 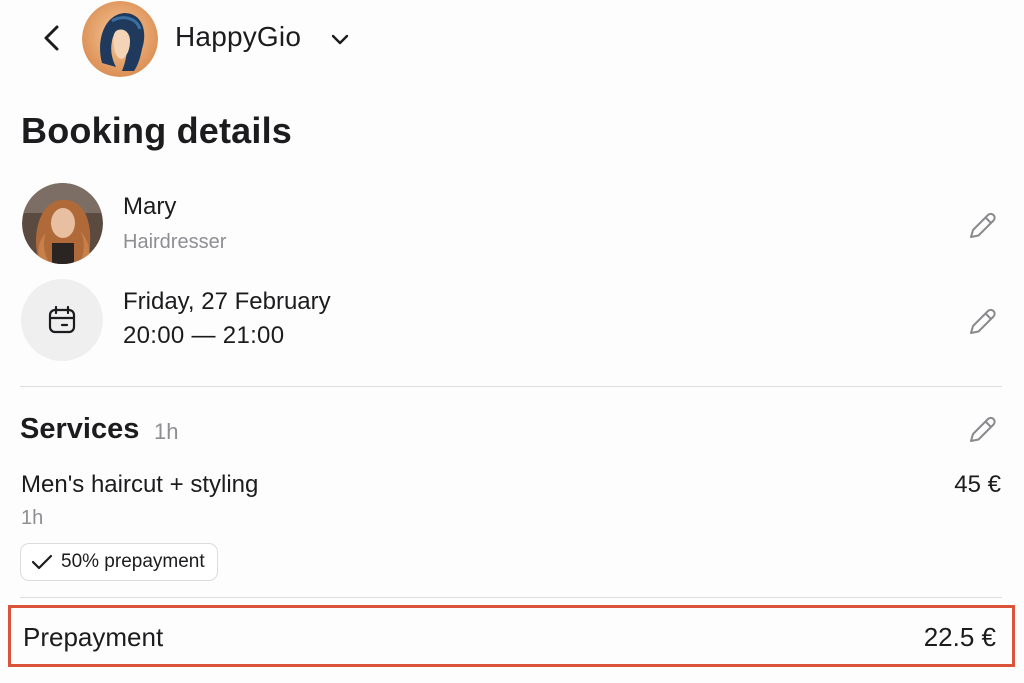 I want to click on edit-services-button, so click(x=982, y=430).